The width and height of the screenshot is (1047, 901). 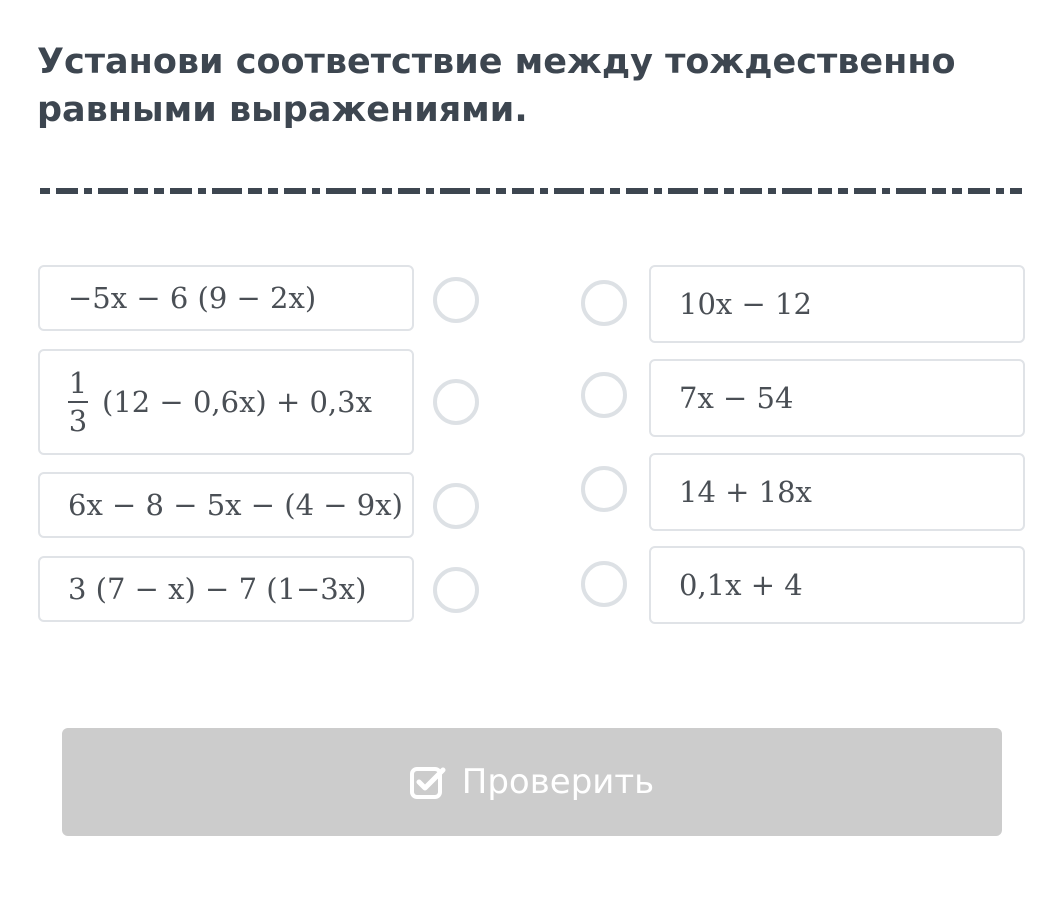 What do you see at coordinates (736, 398) in the screenshot?
I see `right-item-2-expr: 7x − 54` at bounding box center [736, 398].